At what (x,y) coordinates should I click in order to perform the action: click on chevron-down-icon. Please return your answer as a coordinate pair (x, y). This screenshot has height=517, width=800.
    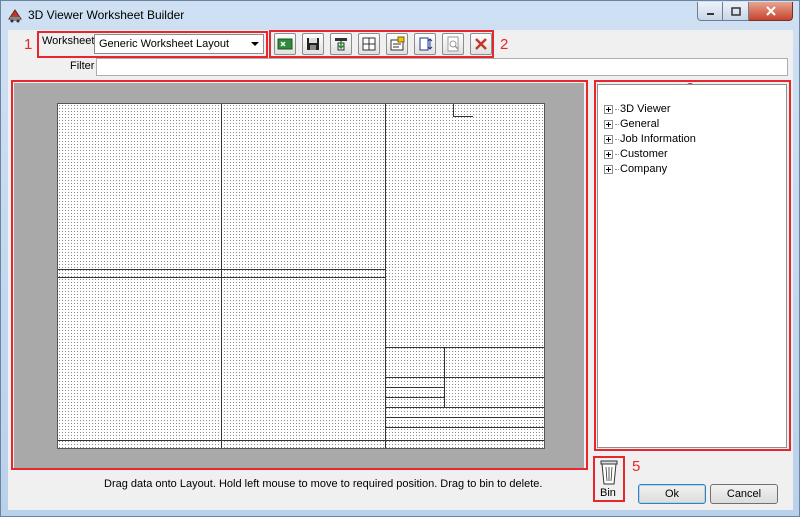
    Looking at the image, I should click on (255, 44).